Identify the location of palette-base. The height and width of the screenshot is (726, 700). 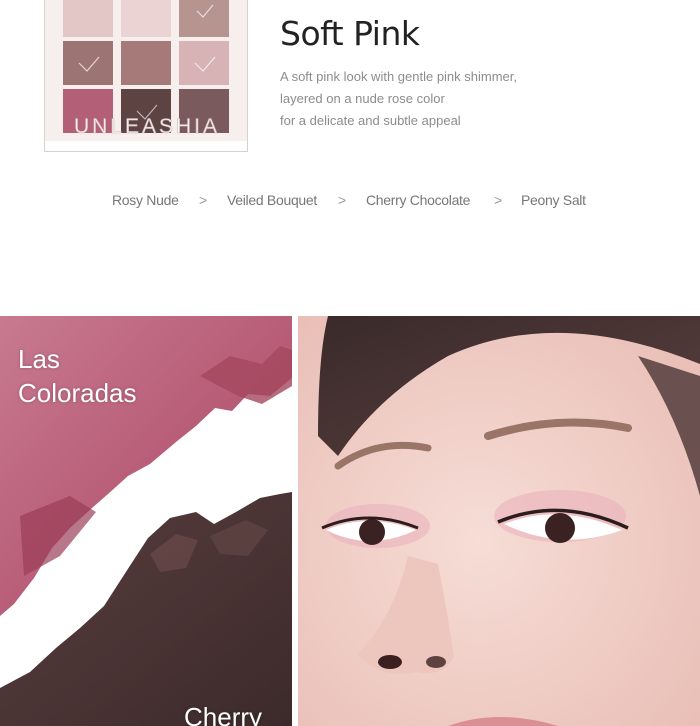
(146, 146).